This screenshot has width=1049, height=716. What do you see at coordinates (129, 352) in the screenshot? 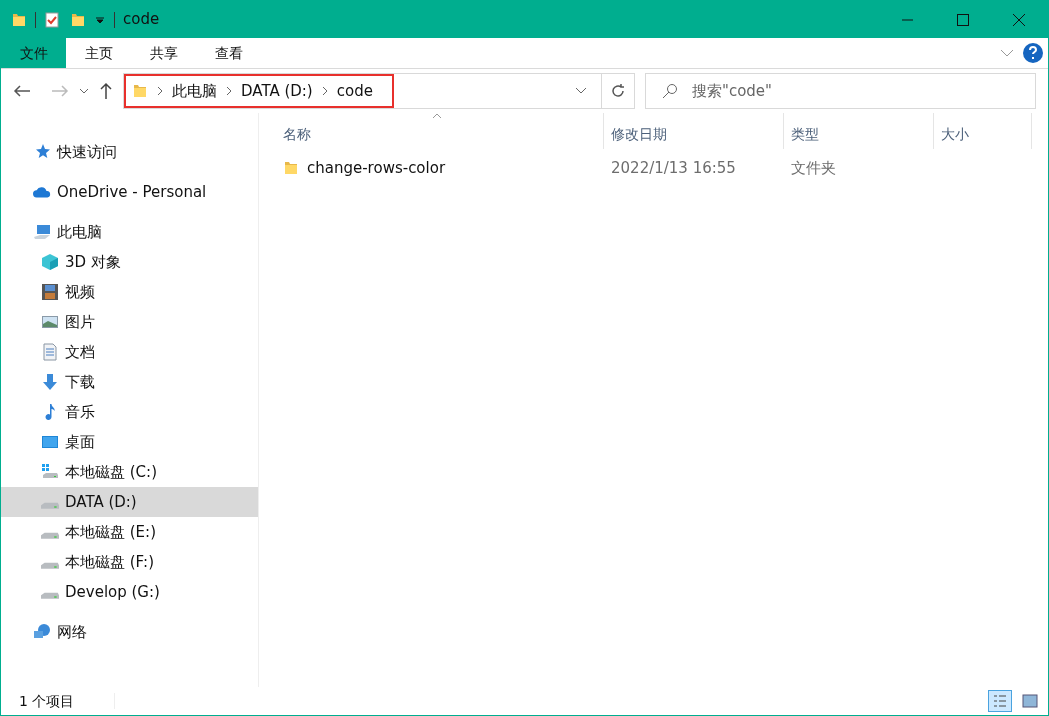
I see `nav-item: 文档` at bounding box center [129, 352].